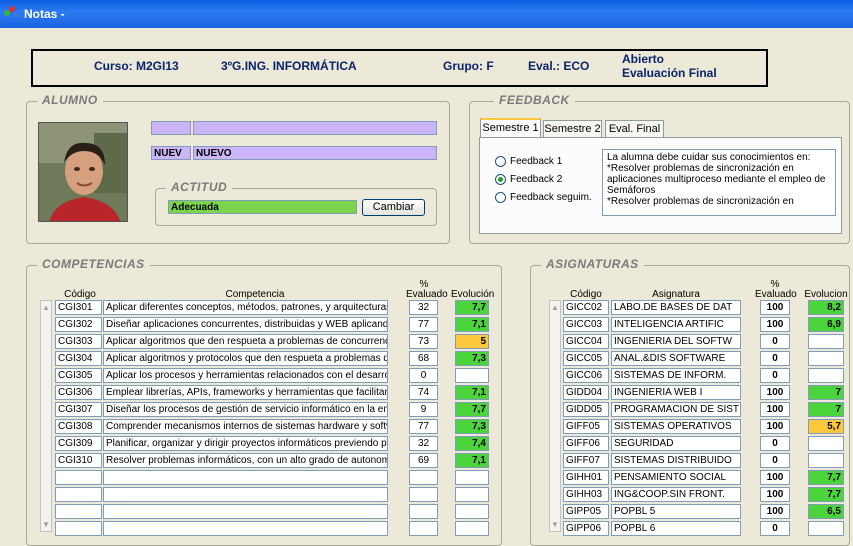 The image size is (853, 546). What do you see at coordinates (586, 443) in the screenshot?
I see `asig-codigo-cell: GIFF06` at bounding box center [586, 443].